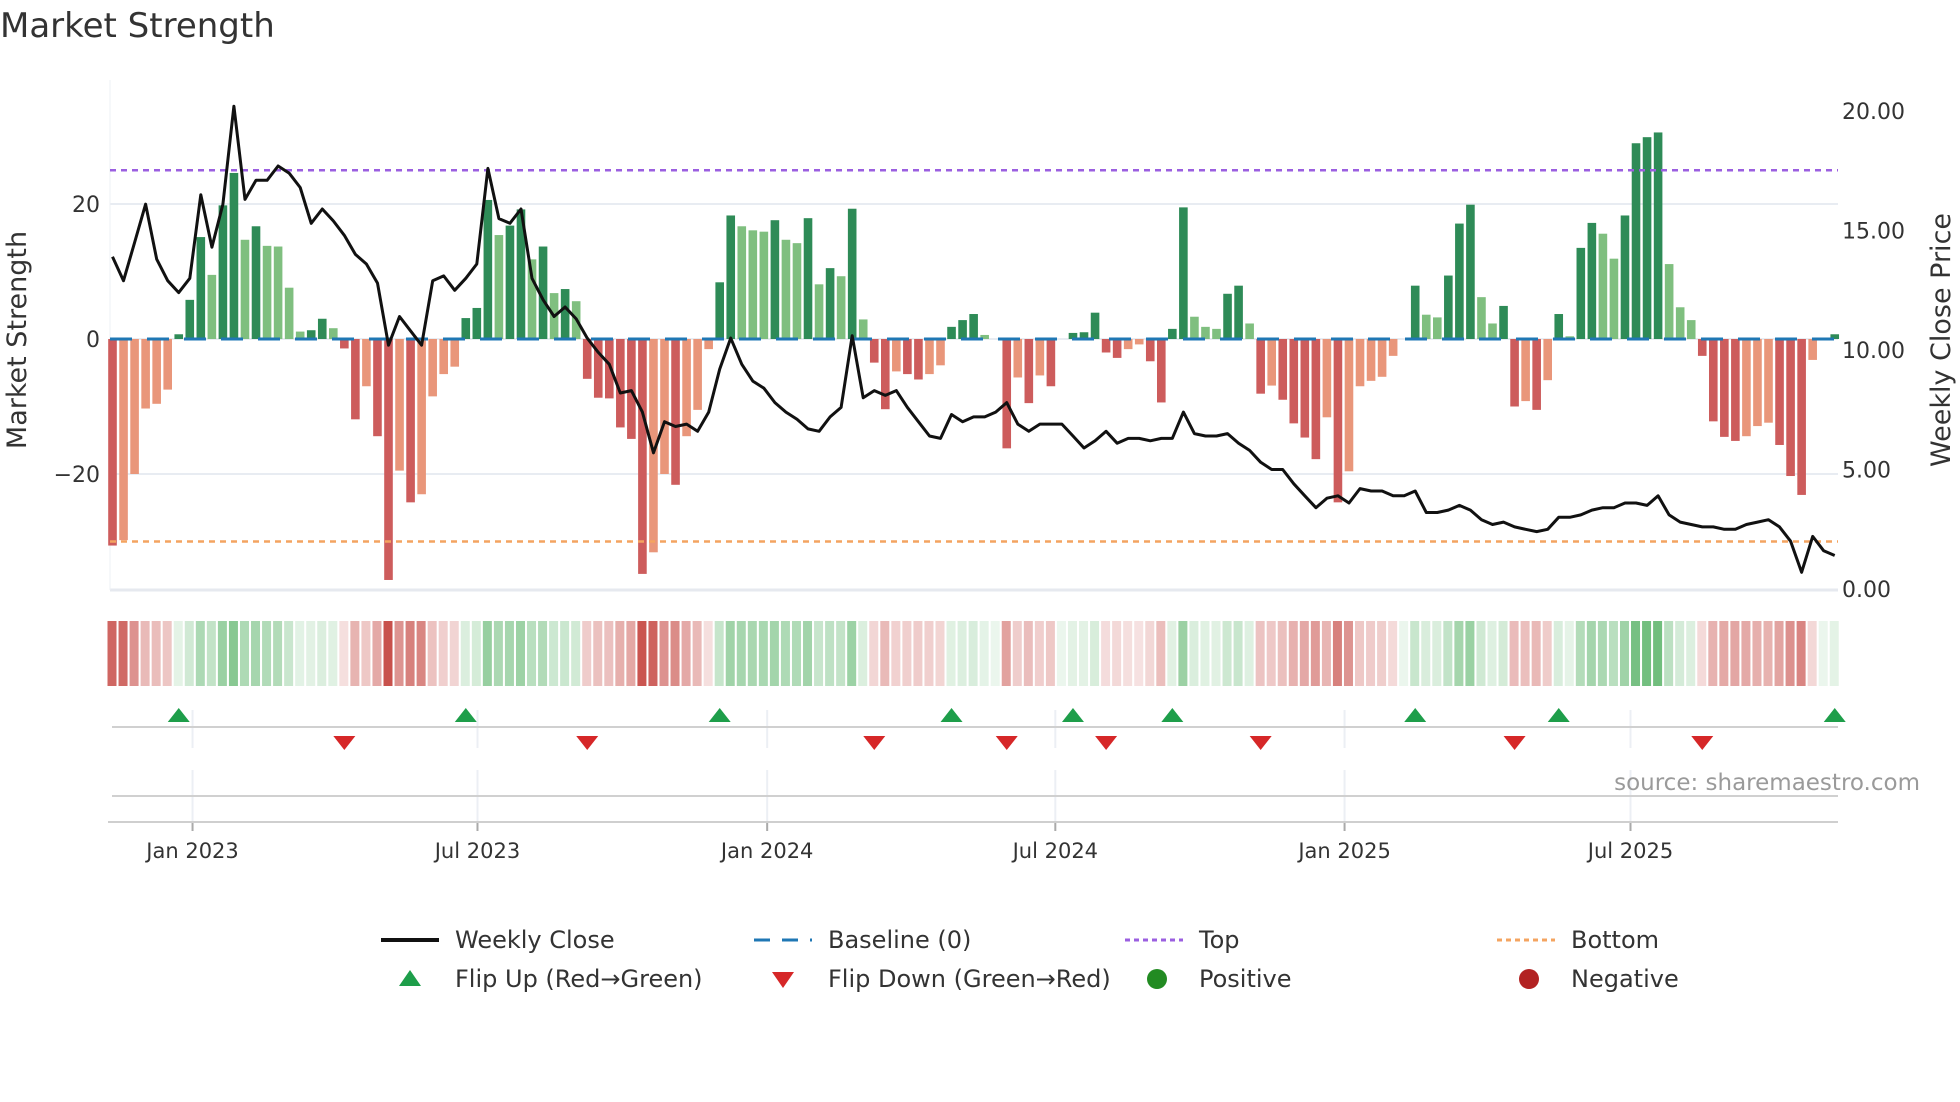 This screenshot has width=1960, height=1102. I want to click on x-tick-label: Jul 2025, so click(1629, 851).